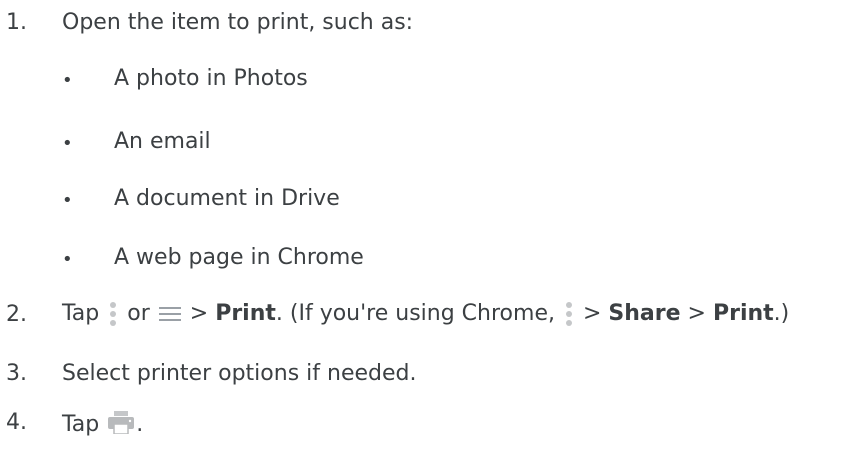 The height and width of the screenshot is (450, 848). I want to click on step-number-3: 3., so click(16, 373).